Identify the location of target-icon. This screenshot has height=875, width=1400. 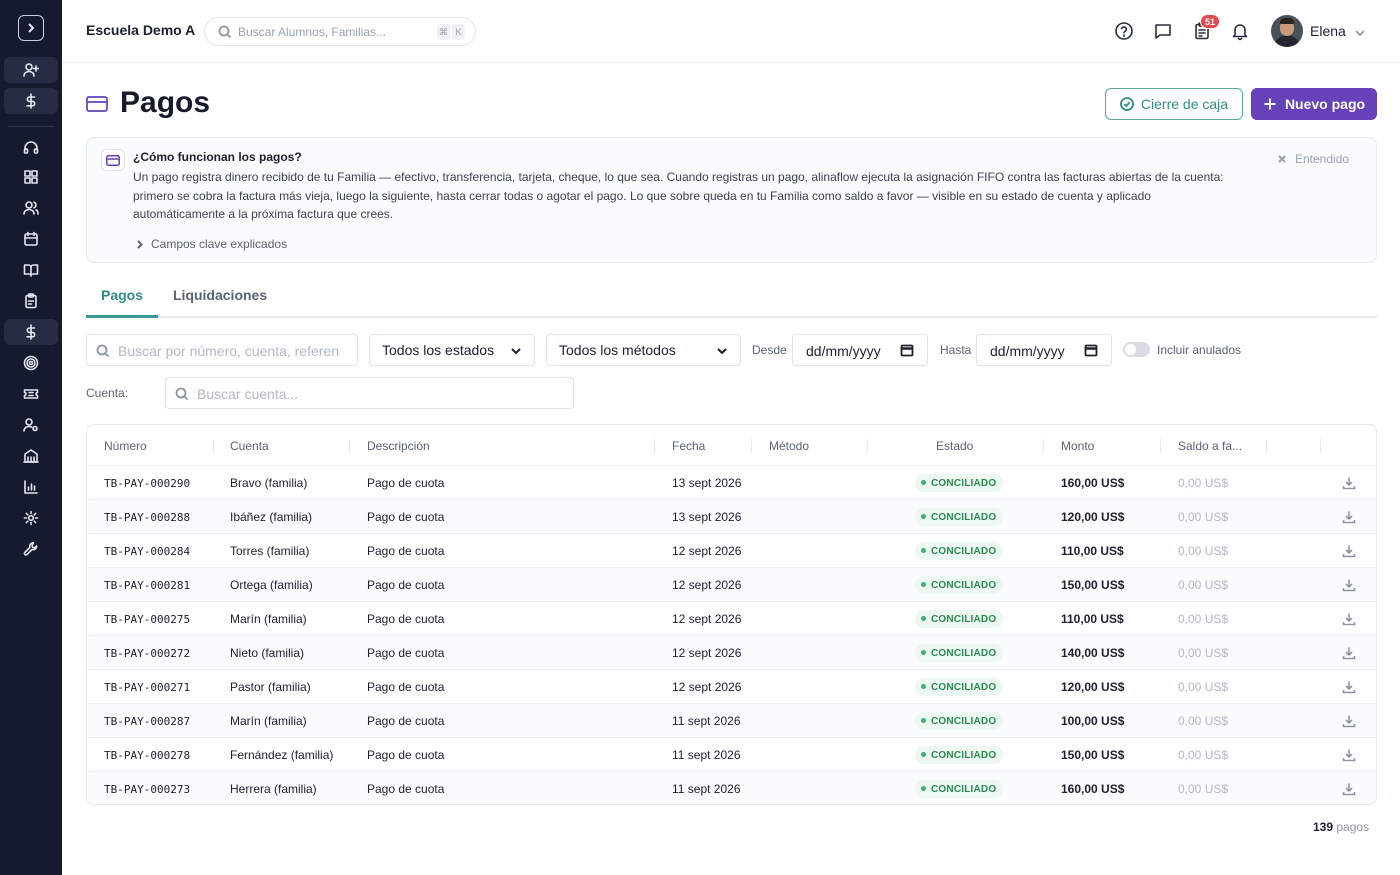
(31, 363).